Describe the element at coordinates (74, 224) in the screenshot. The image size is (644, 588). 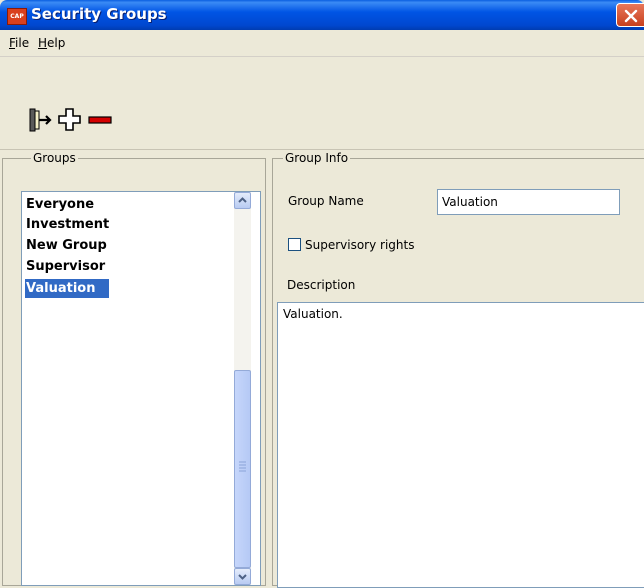
I see `list-item-investment: Investment` at that location.